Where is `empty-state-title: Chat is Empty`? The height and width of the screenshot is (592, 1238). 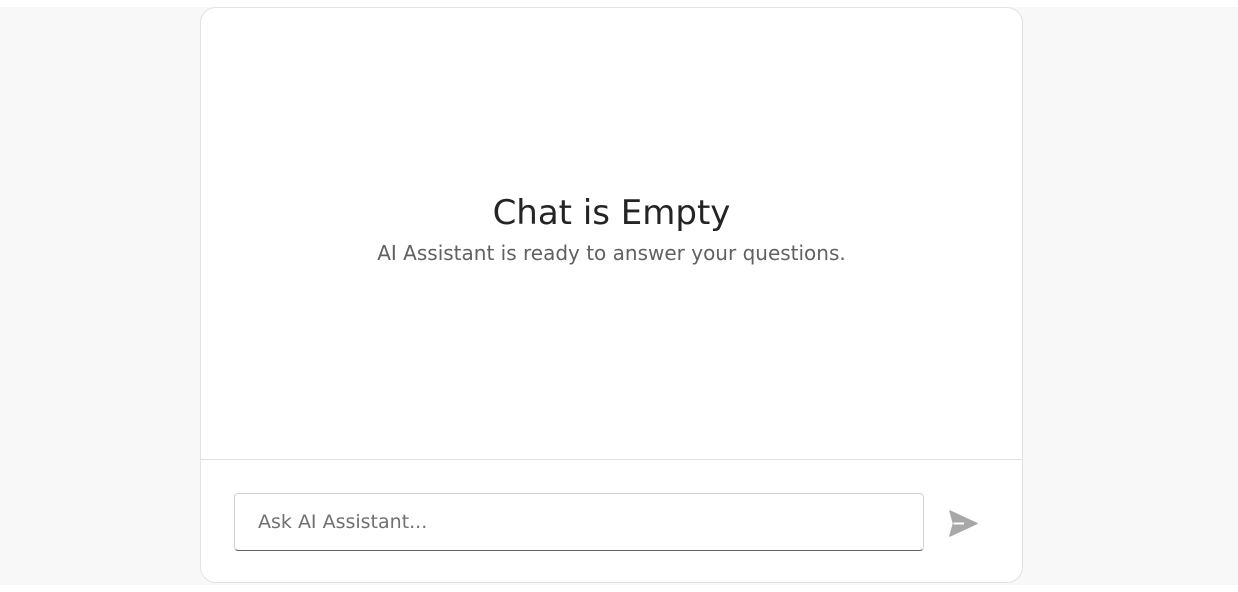
empty-state-title: Chat is Empty is located at coordinates (611, 213).